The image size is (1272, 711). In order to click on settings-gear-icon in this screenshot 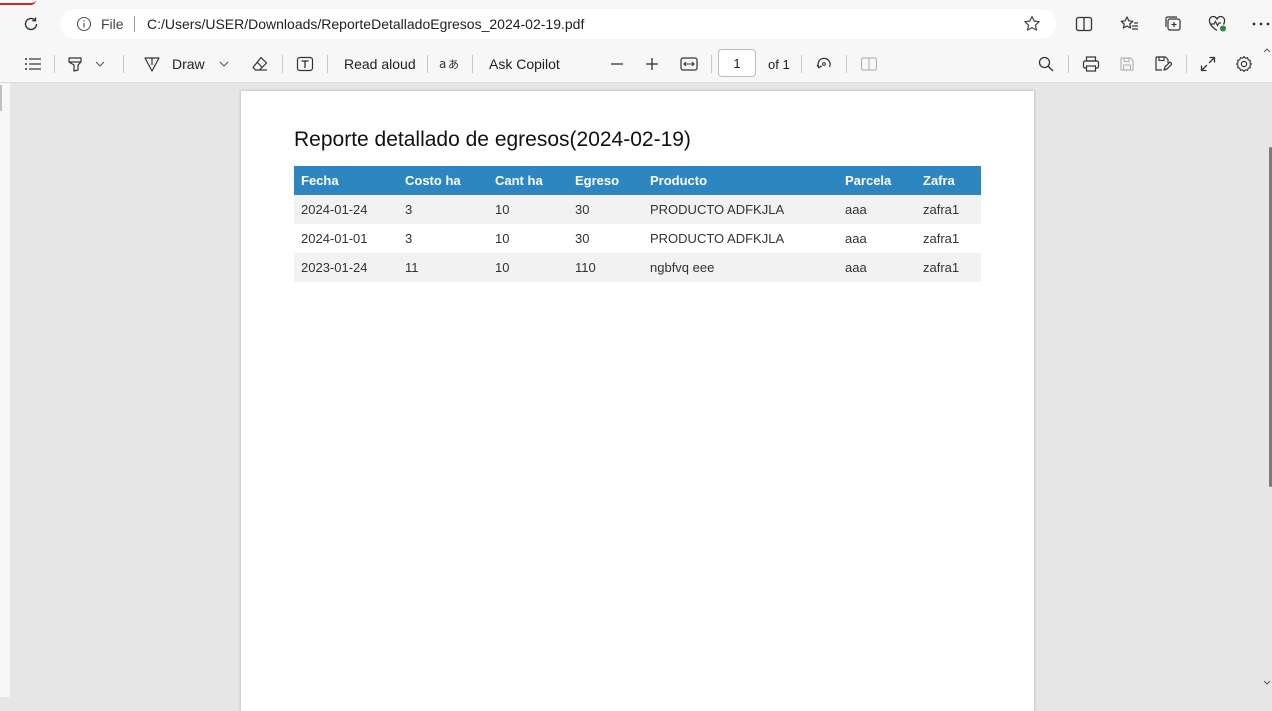, I will do `click(1244, 64)`.